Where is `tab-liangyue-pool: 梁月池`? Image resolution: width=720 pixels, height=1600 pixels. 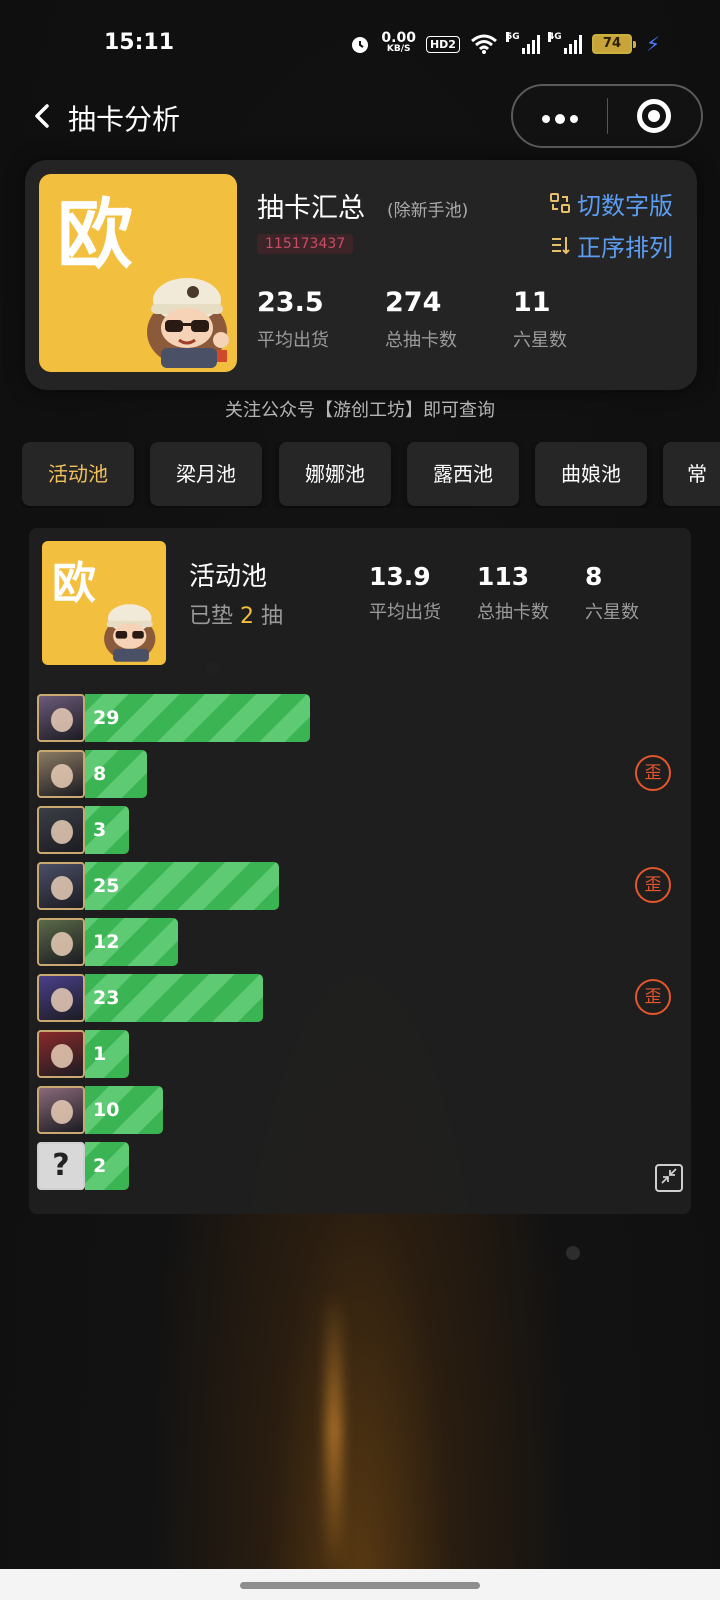 tab-liangyue-pool: 梁月池 is located at coordinates (206, 474).